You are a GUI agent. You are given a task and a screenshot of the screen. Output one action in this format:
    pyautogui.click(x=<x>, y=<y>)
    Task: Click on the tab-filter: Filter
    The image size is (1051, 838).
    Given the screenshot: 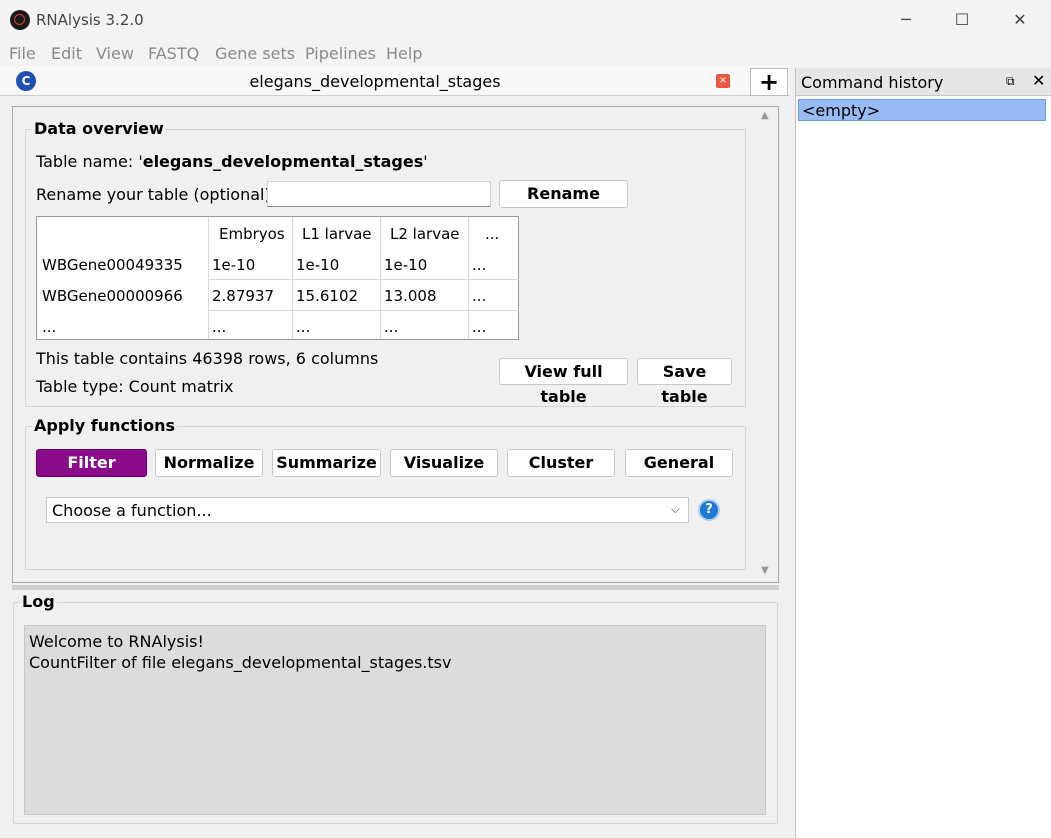 What is the action you would take?
    pyautogui.click(x=91, y=463)
    